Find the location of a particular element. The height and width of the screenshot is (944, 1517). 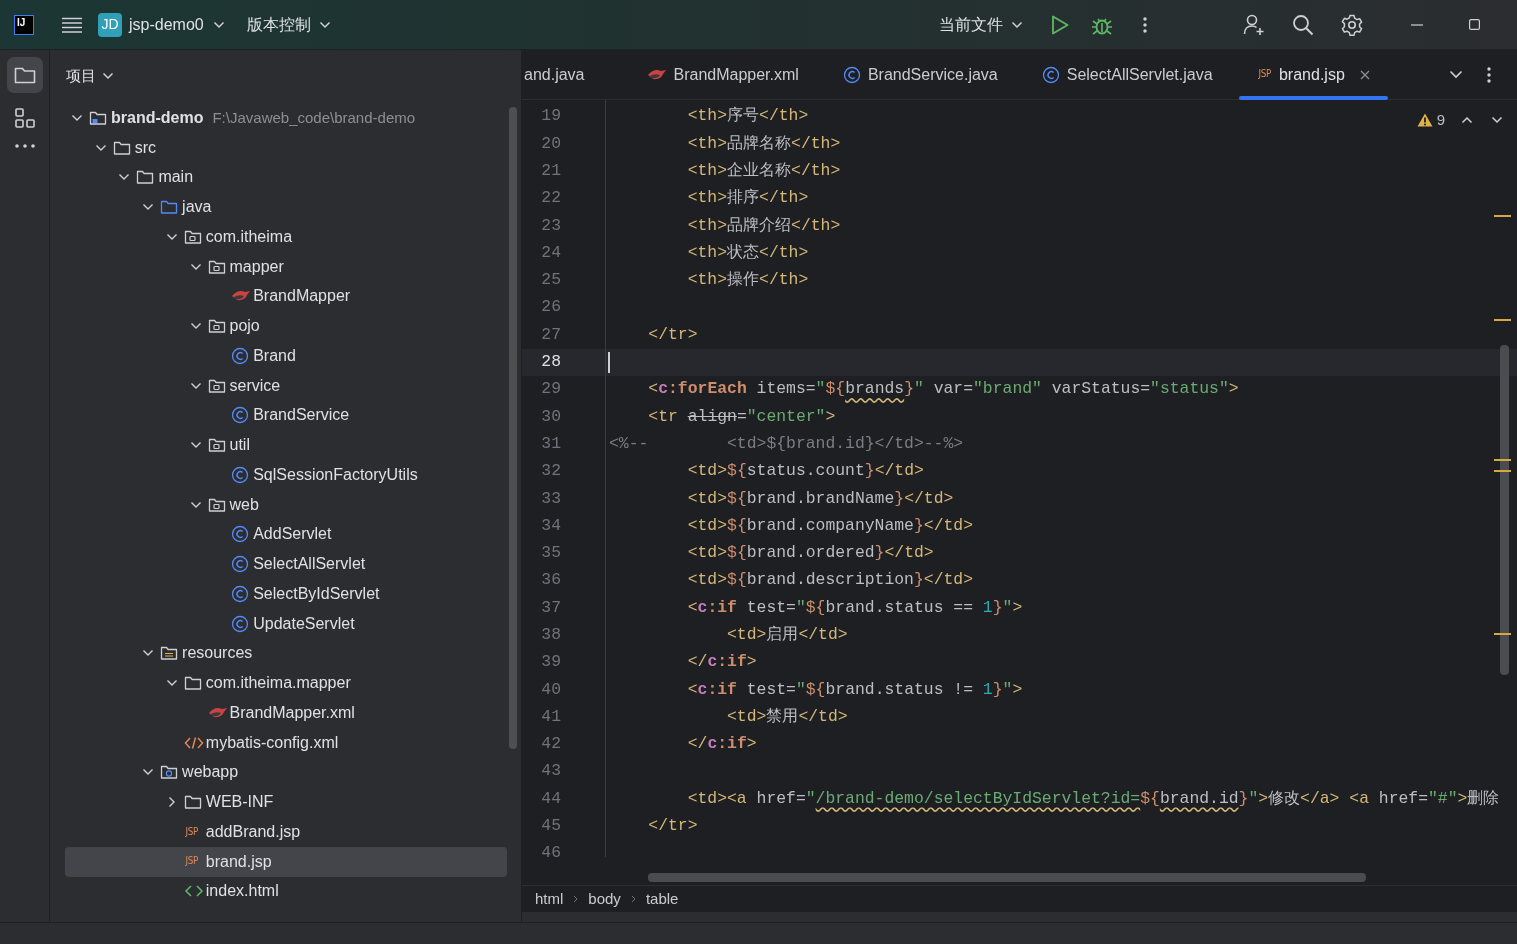

chevron-up-icon is located at coordinates (1467, 120).